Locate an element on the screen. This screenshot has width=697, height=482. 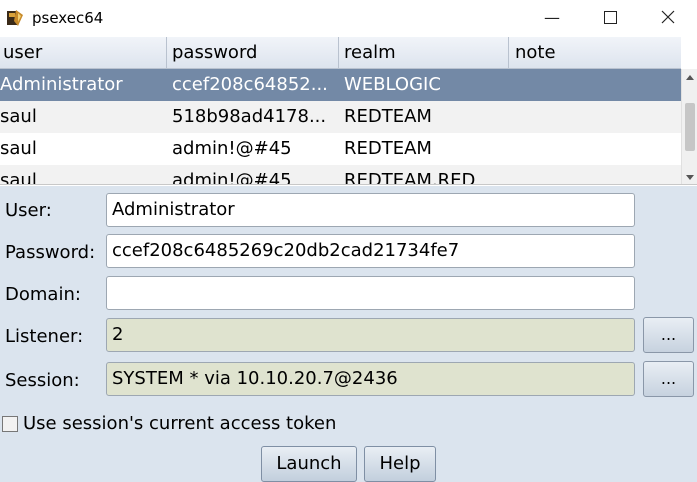
table-scrollbar is located at coordinates (689, 126).